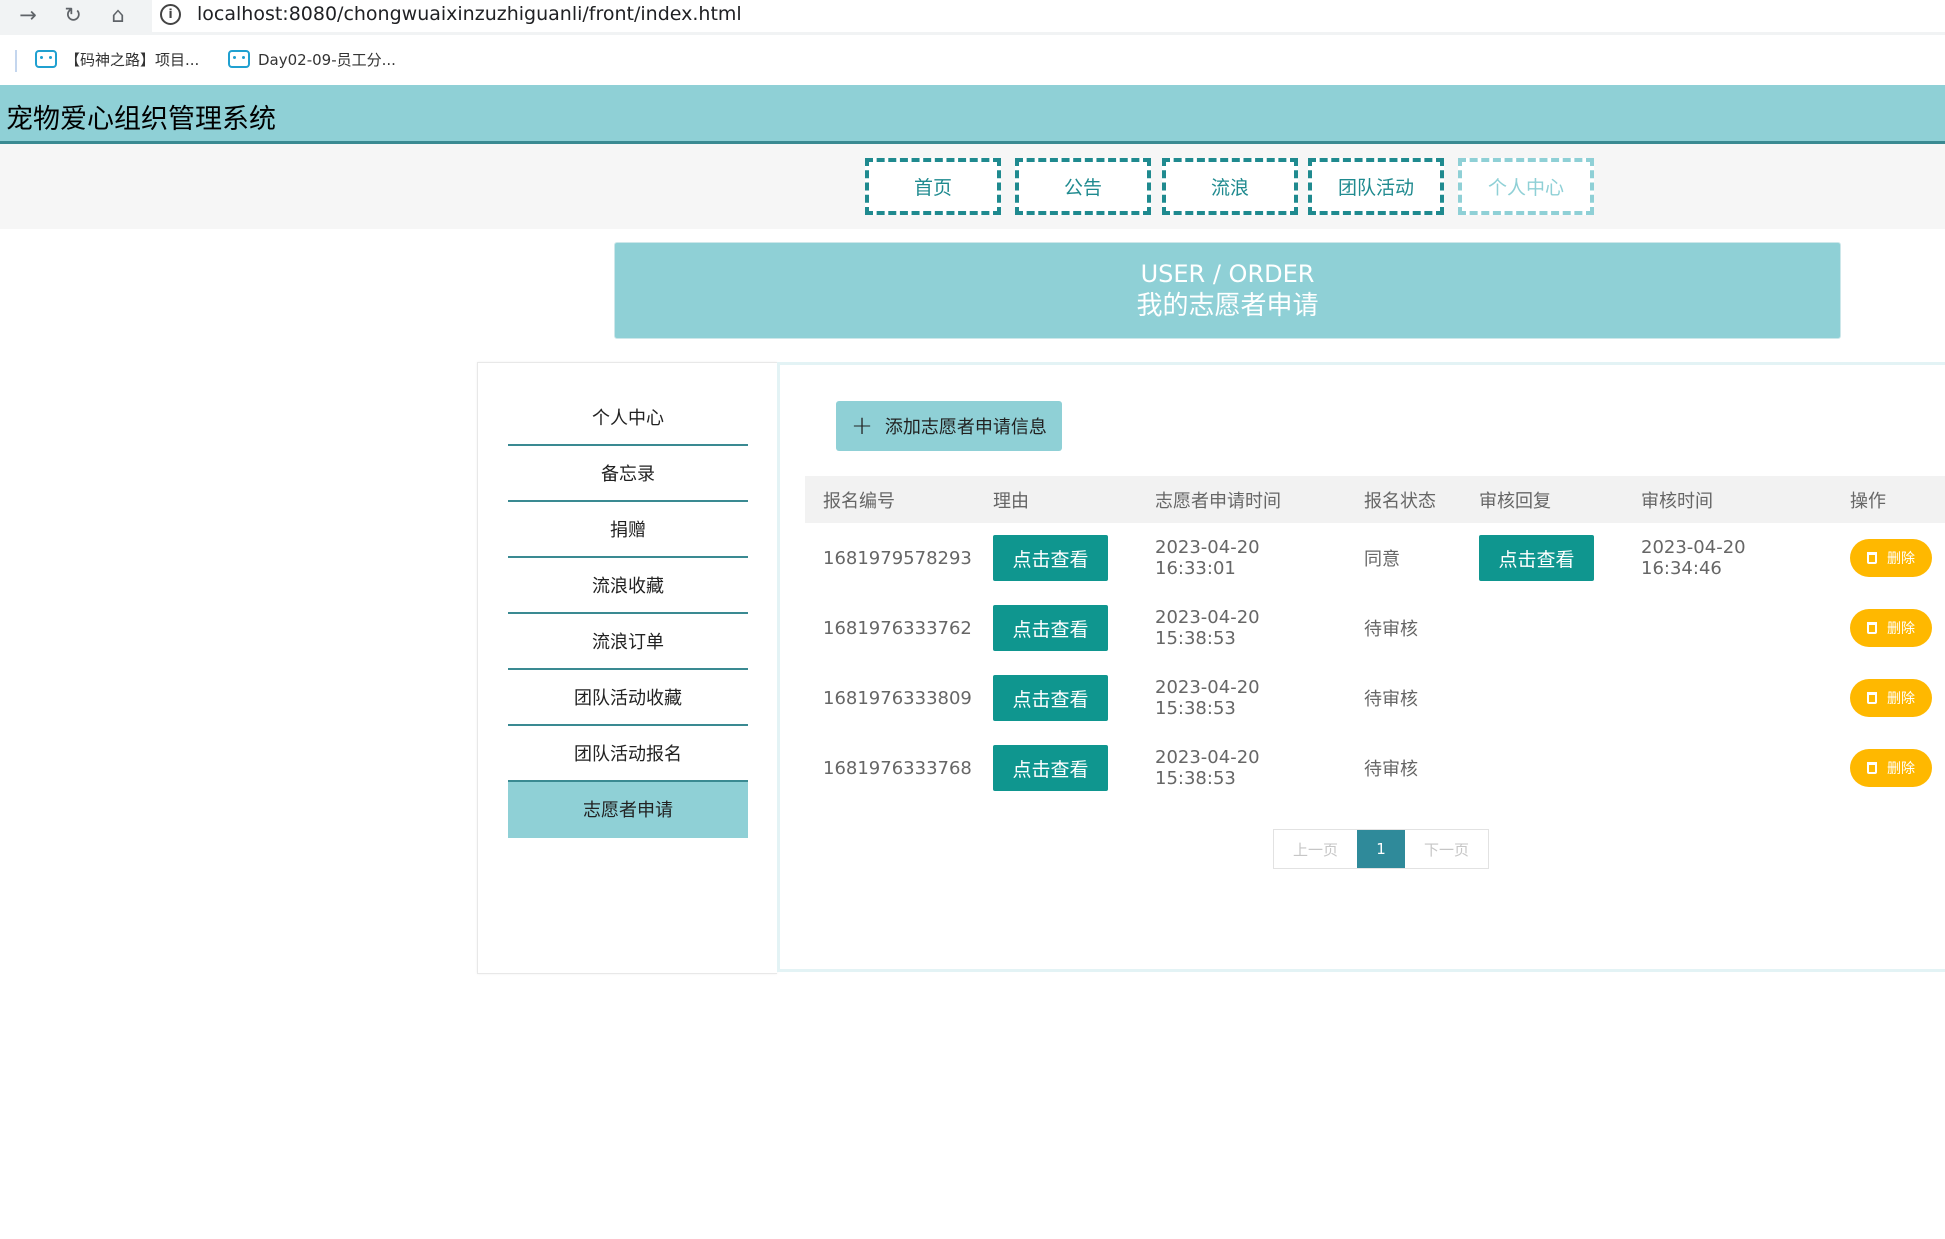  What do you see at coordinates (628, 810) in the screenshot?
I see `sidebar-item-volunteer-application: 志愿者申请` at bounding box center [628, 810].